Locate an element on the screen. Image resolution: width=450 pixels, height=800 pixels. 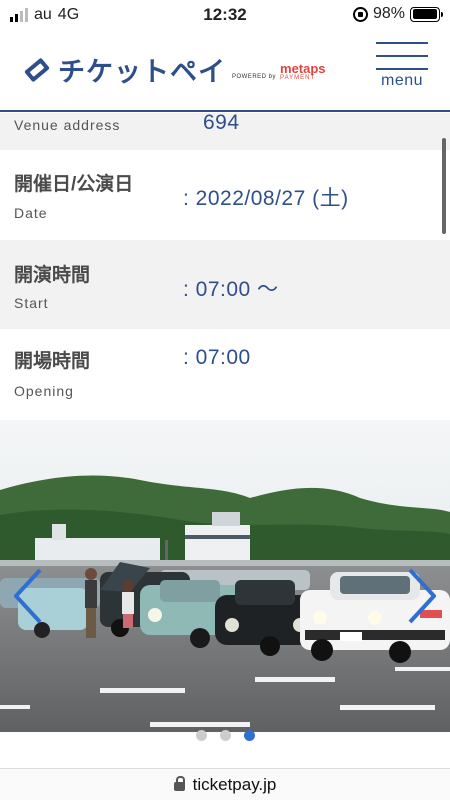
hamburger-icon is located at coordinates (402, 43).